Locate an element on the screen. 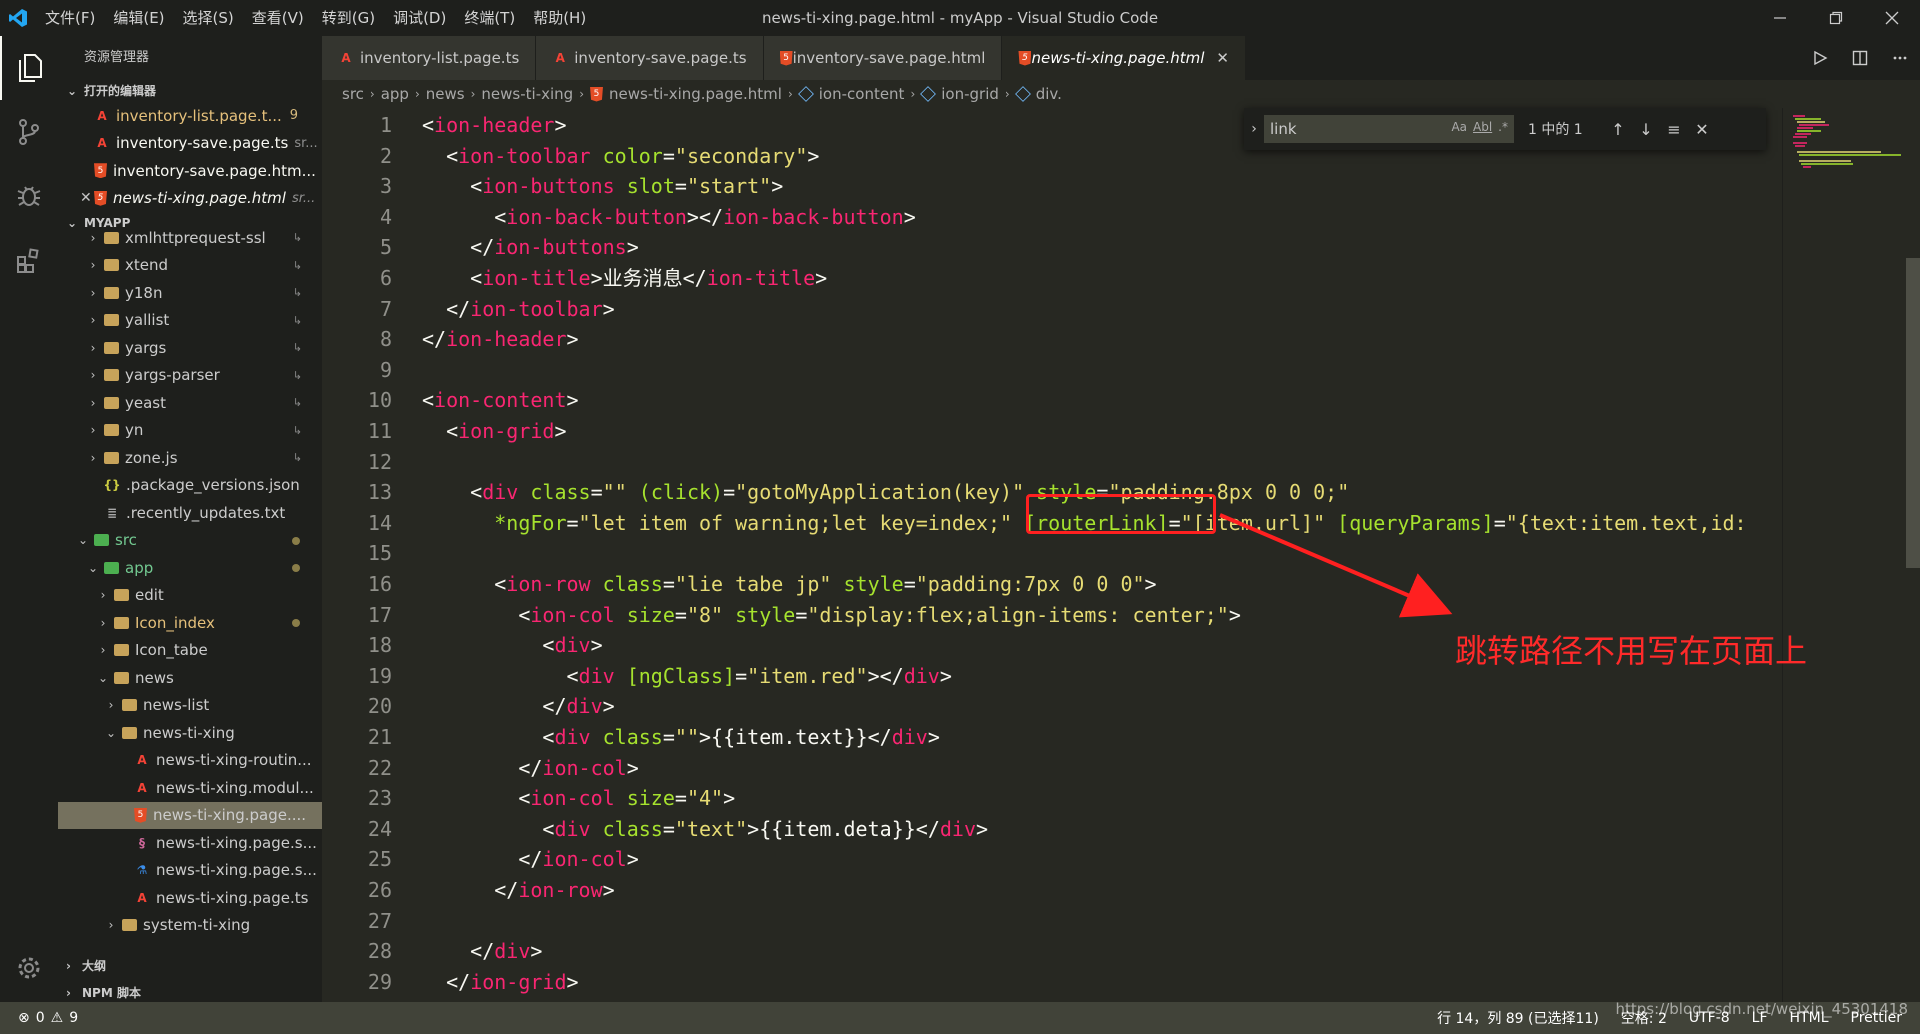  tree-folder: › system-ti-xing is located at coordinates (190, 926).